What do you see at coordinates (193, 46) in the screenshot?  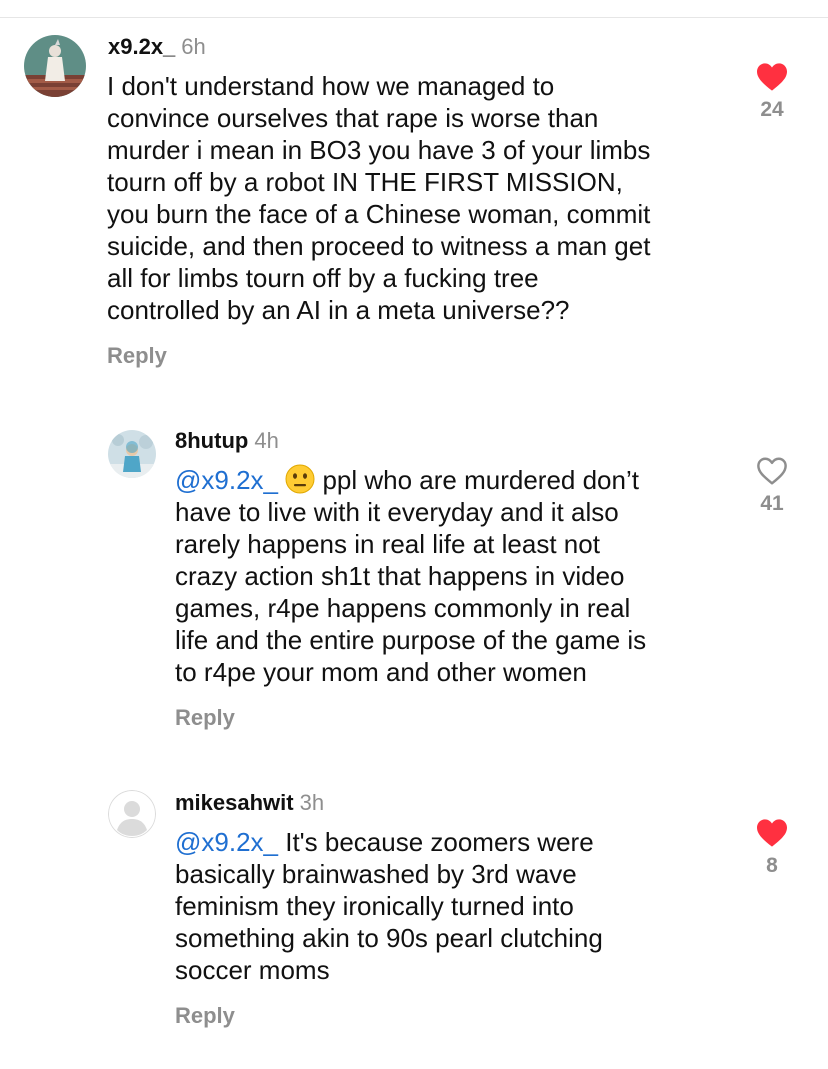 I see `timestamp: 6h` at bounding box center [193, 46].